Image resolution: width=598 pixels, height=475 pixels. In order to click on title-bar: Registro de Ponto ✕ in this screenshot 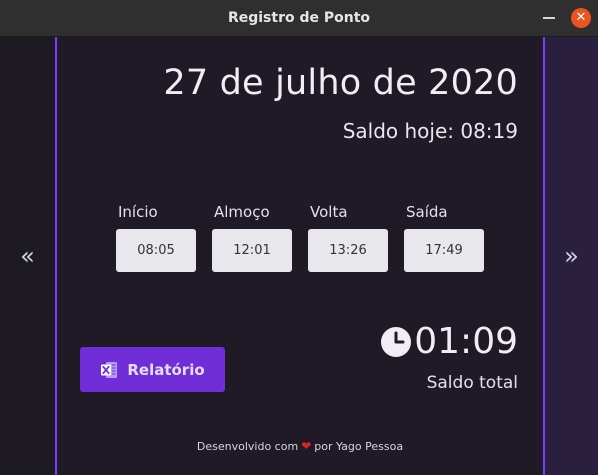, I will do `click(299, 18)`.